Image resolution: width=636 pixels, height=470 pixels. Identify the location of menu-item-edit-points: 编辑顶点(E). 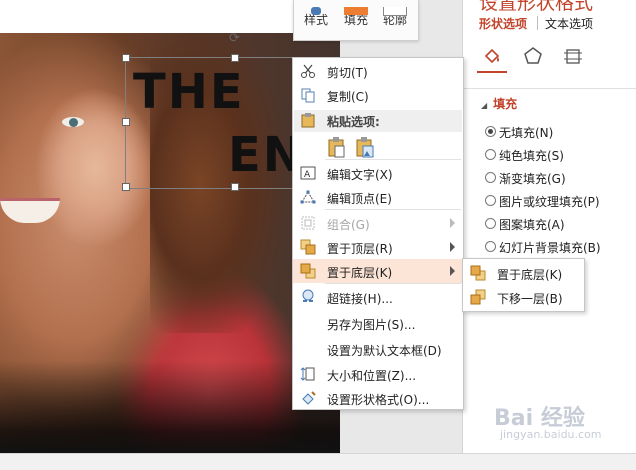
(378, 197).